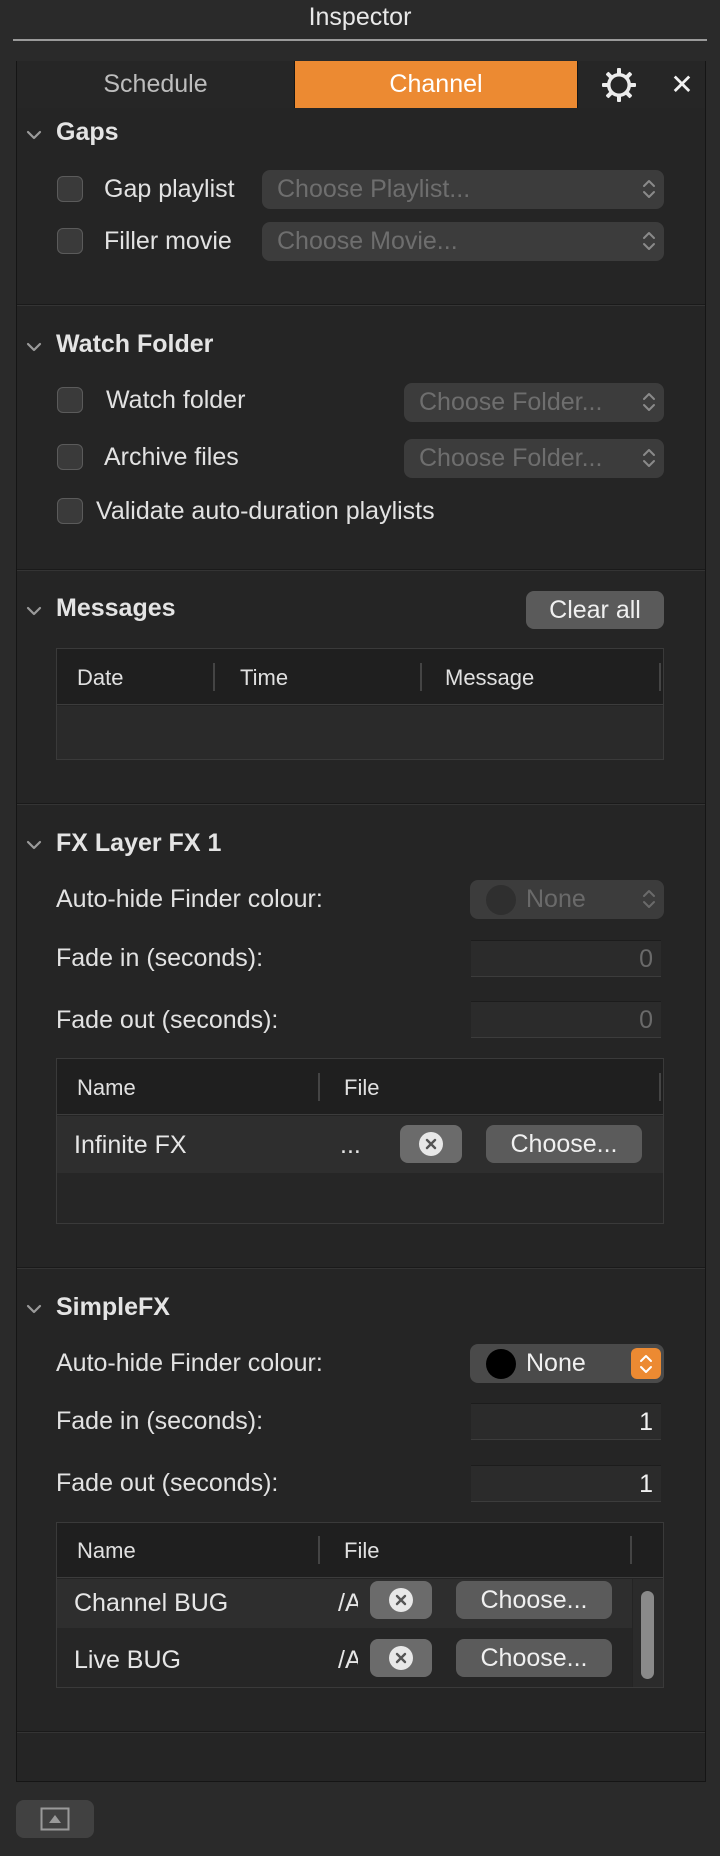  What do you see at coordinates (70, 511) in the screenshot?
I see `validate-playlists-checkbox` at bounding box center [70, 511].